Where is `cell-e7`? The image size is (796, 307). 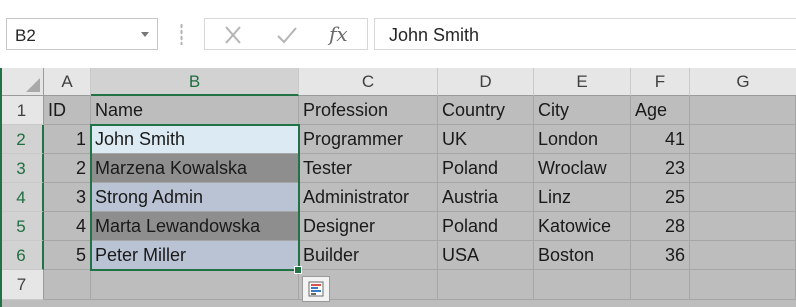
cell-e7 is located at coordinates (582, 285).